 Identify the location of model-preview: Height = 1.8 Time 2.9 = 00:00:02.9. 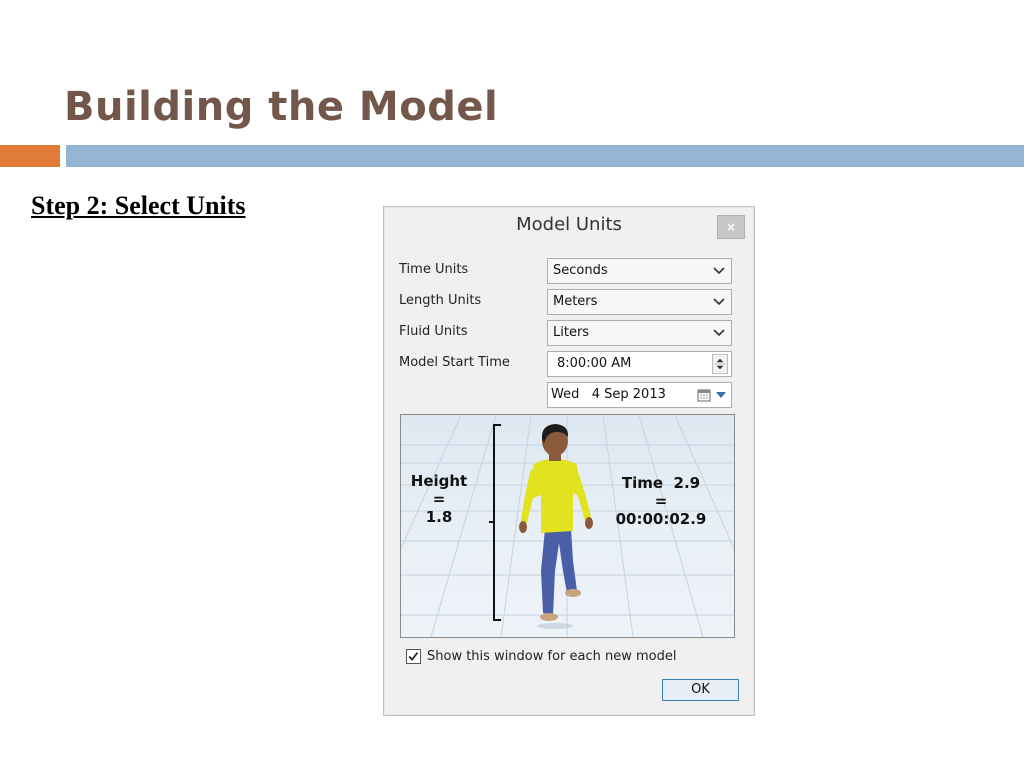
(567, 526).